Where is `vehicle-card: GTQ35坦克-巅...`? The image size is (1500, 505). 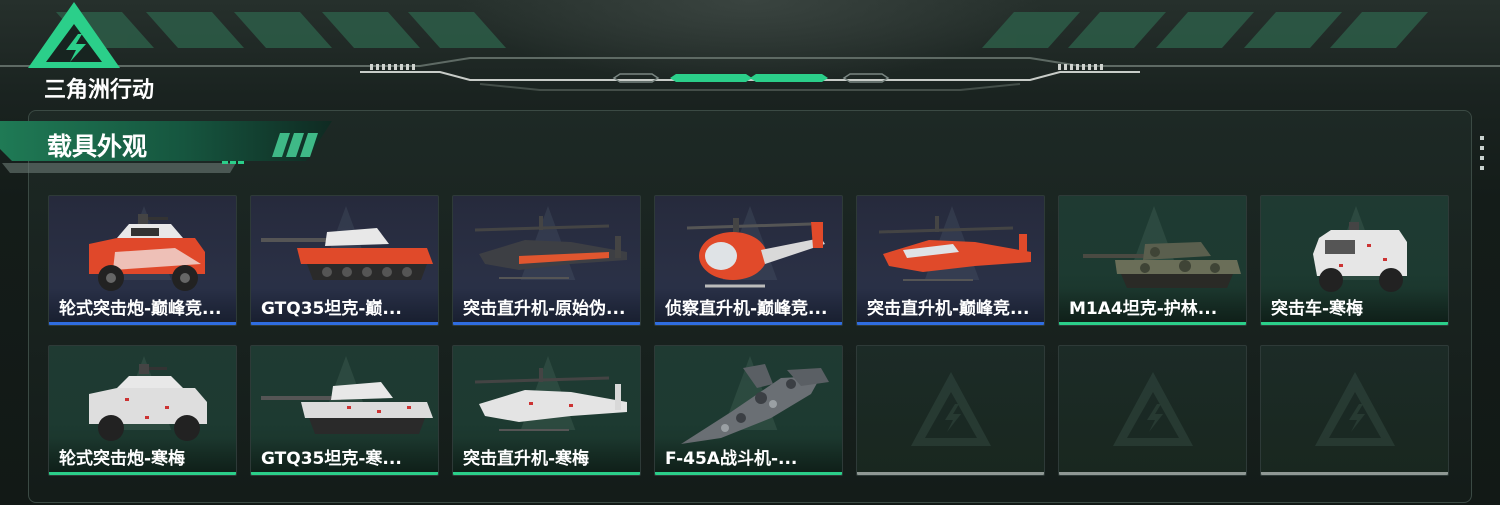 vehicle-card: GTQ35坦克-巅... is located at coordinates (344, 260).